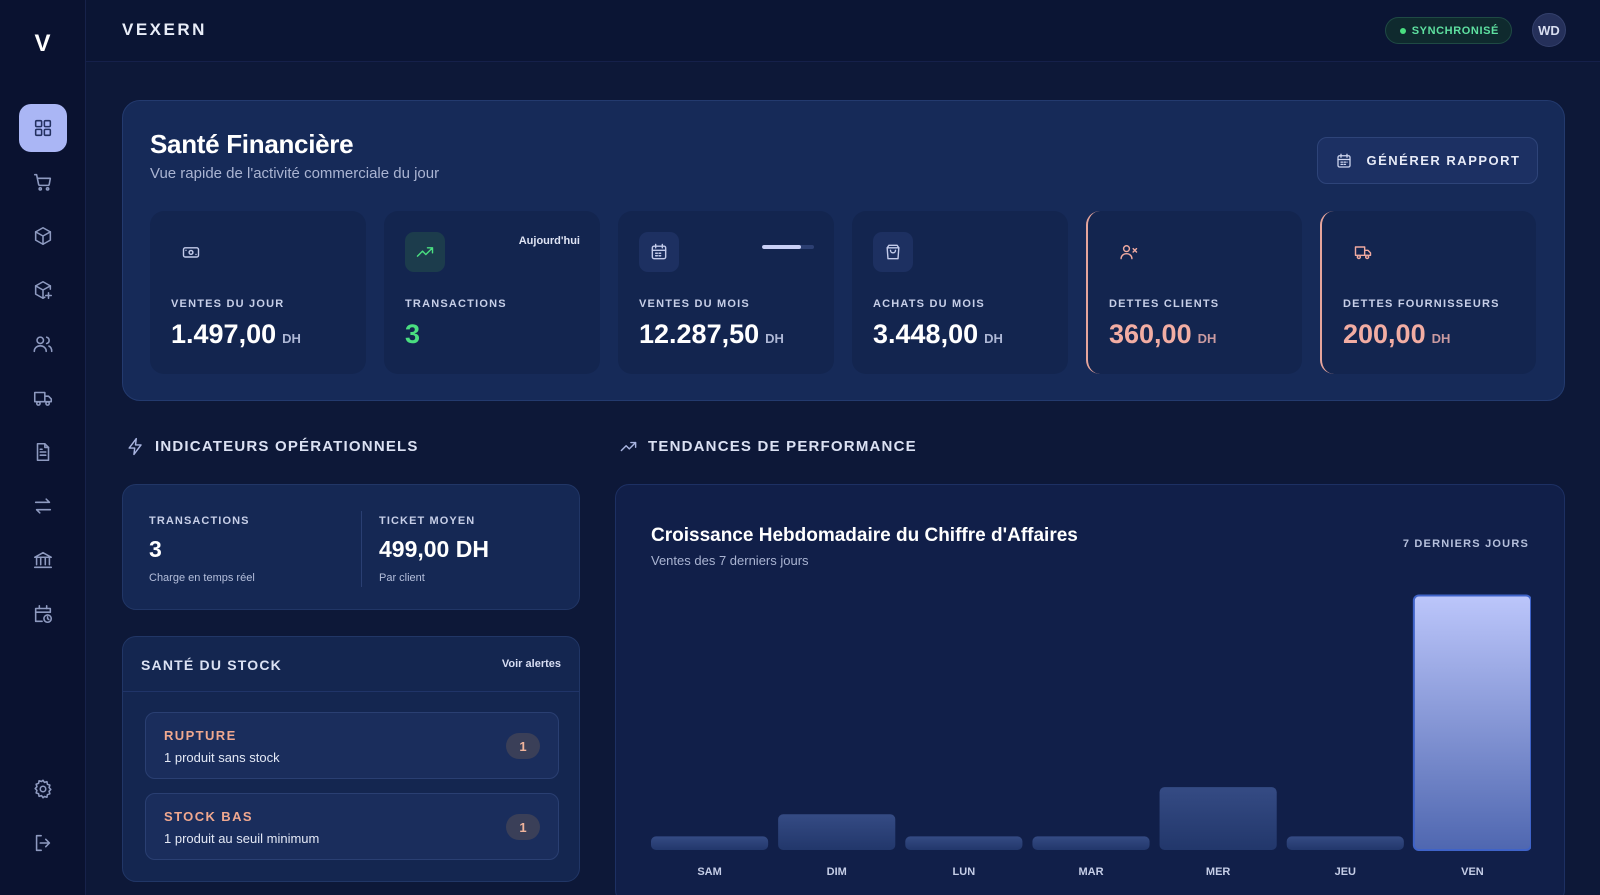 This screenshot has width=1600, height=895. What do you see at coordinates (531, 664) in the screenshot?
I see `view-alerts-link: Voir alertes` at bounding box center [531, 664].